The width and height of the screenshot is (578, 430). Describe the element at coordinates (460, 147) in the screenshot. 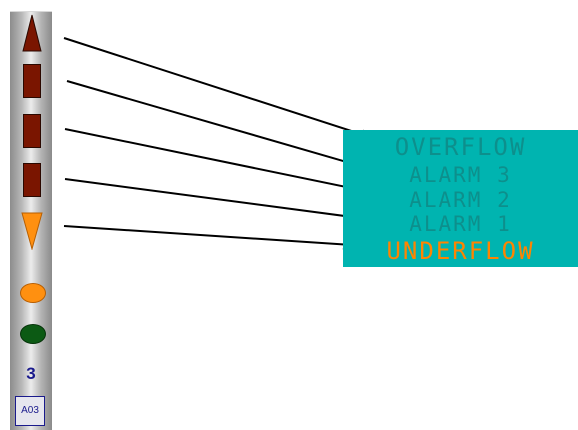

I see `legend-overflow: OVERFLOW` at that location.